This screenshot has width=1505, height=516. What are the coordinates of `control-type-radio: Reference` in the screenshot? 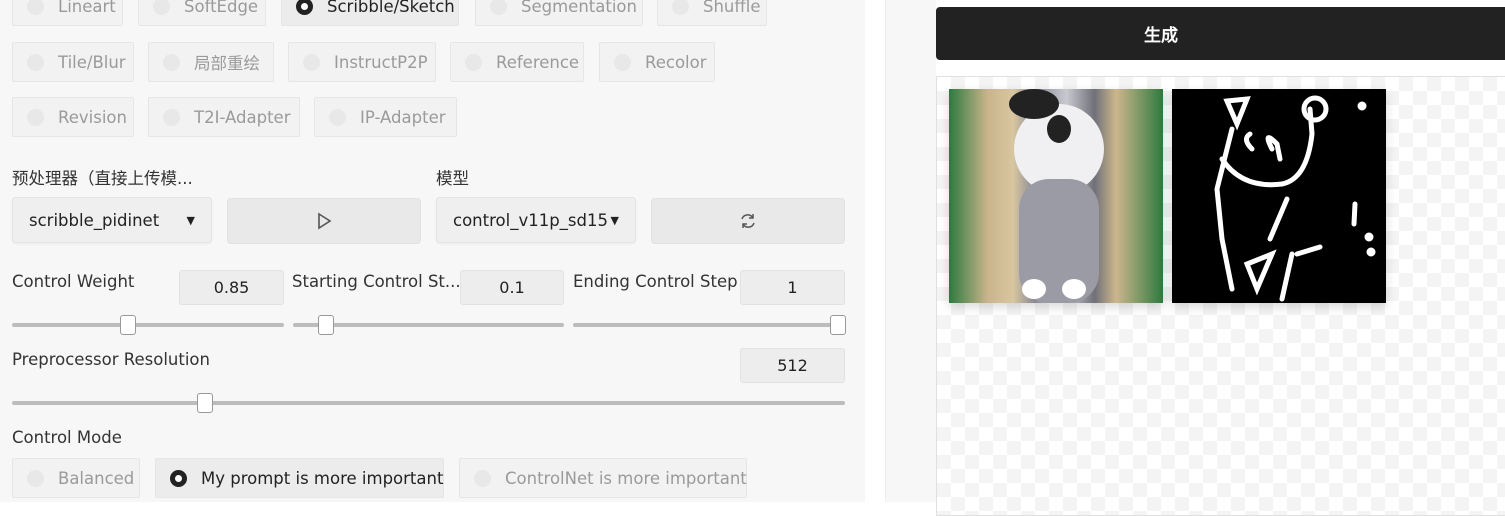 It's located at (517, 62).